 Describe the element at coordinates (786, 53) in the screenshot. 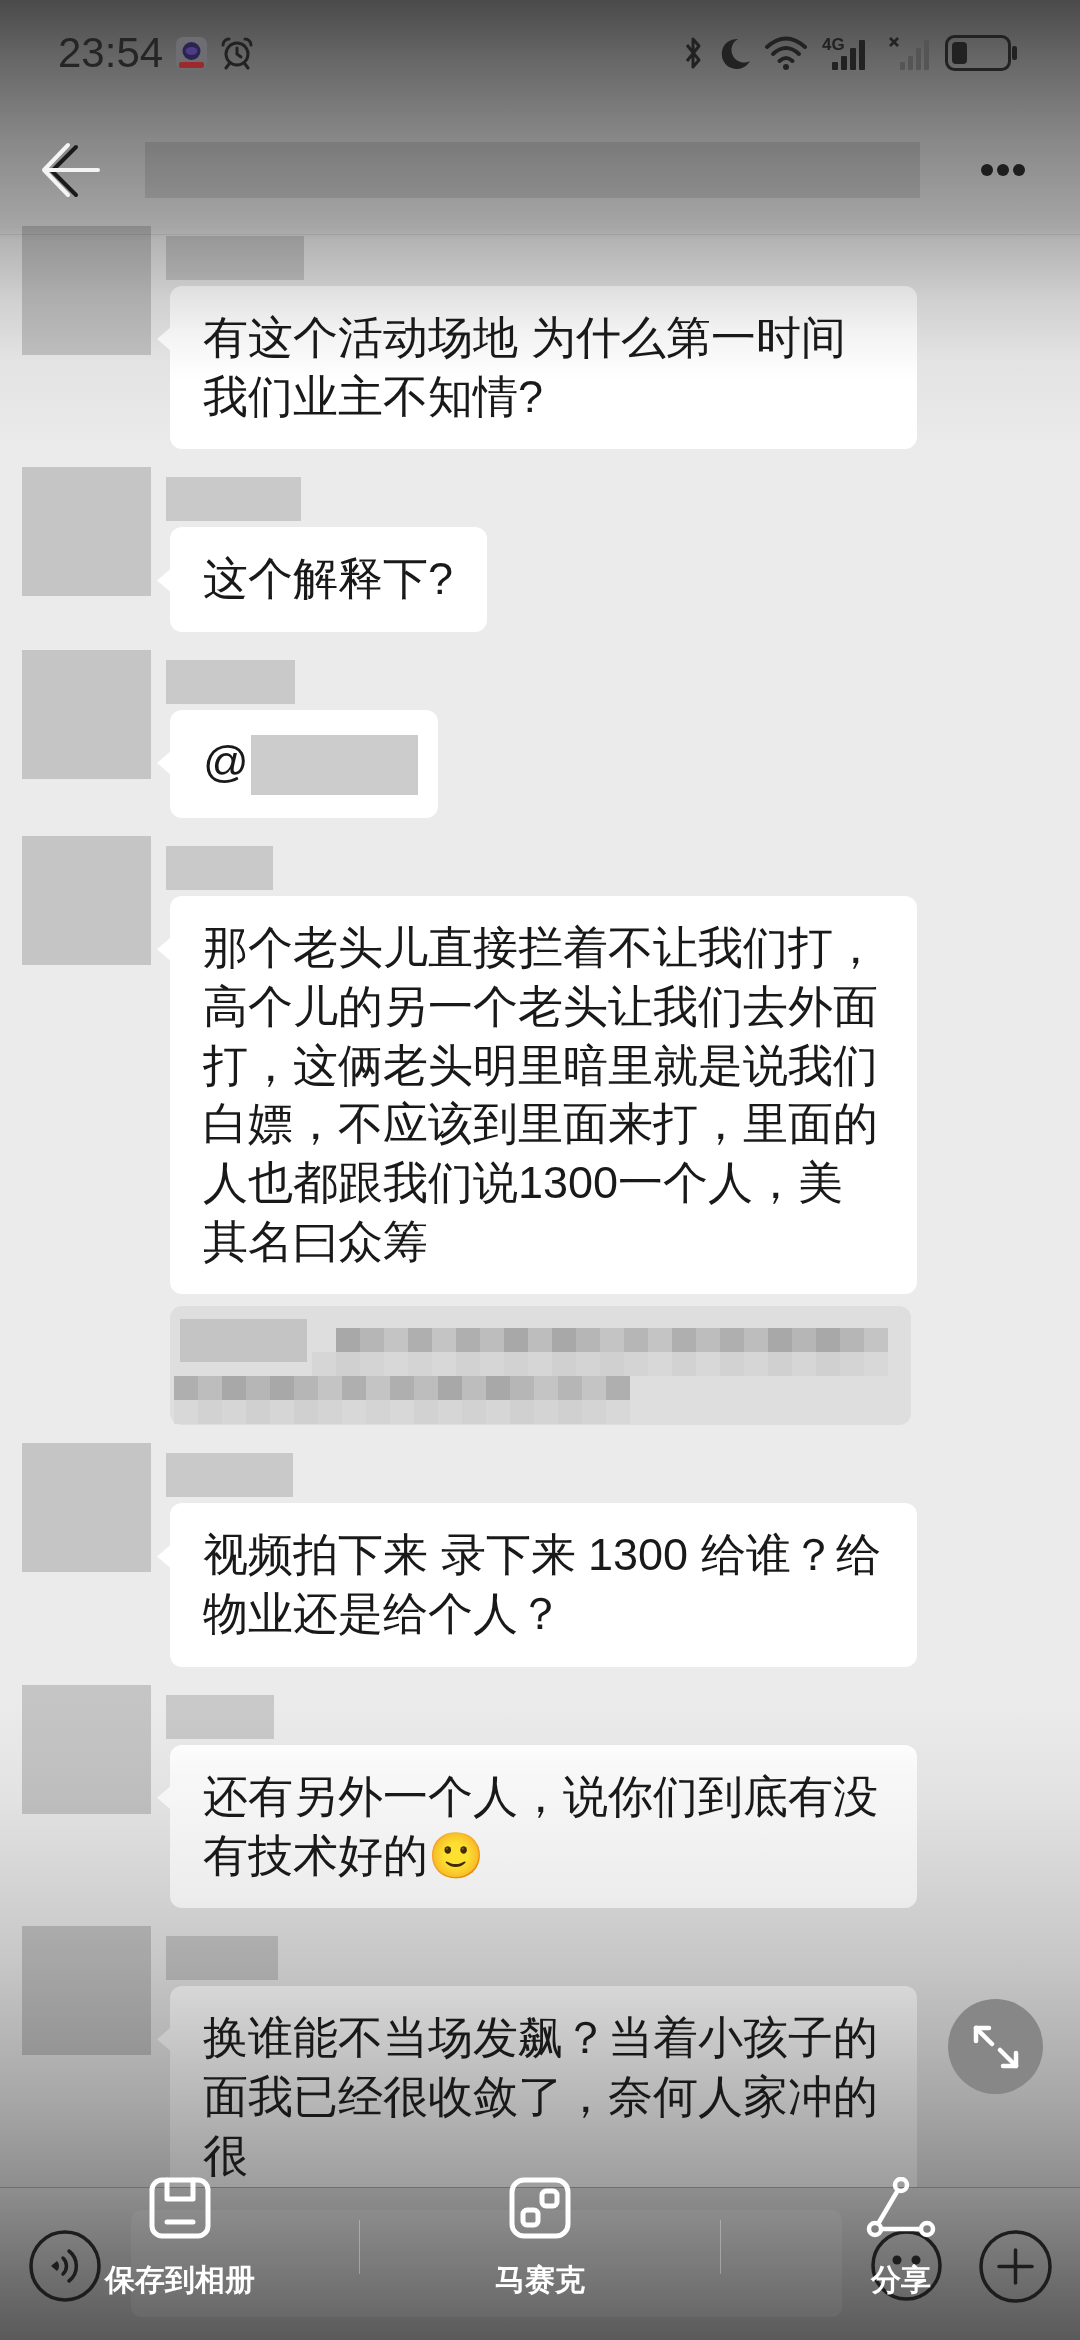

I see `wifi-icon` at that location.